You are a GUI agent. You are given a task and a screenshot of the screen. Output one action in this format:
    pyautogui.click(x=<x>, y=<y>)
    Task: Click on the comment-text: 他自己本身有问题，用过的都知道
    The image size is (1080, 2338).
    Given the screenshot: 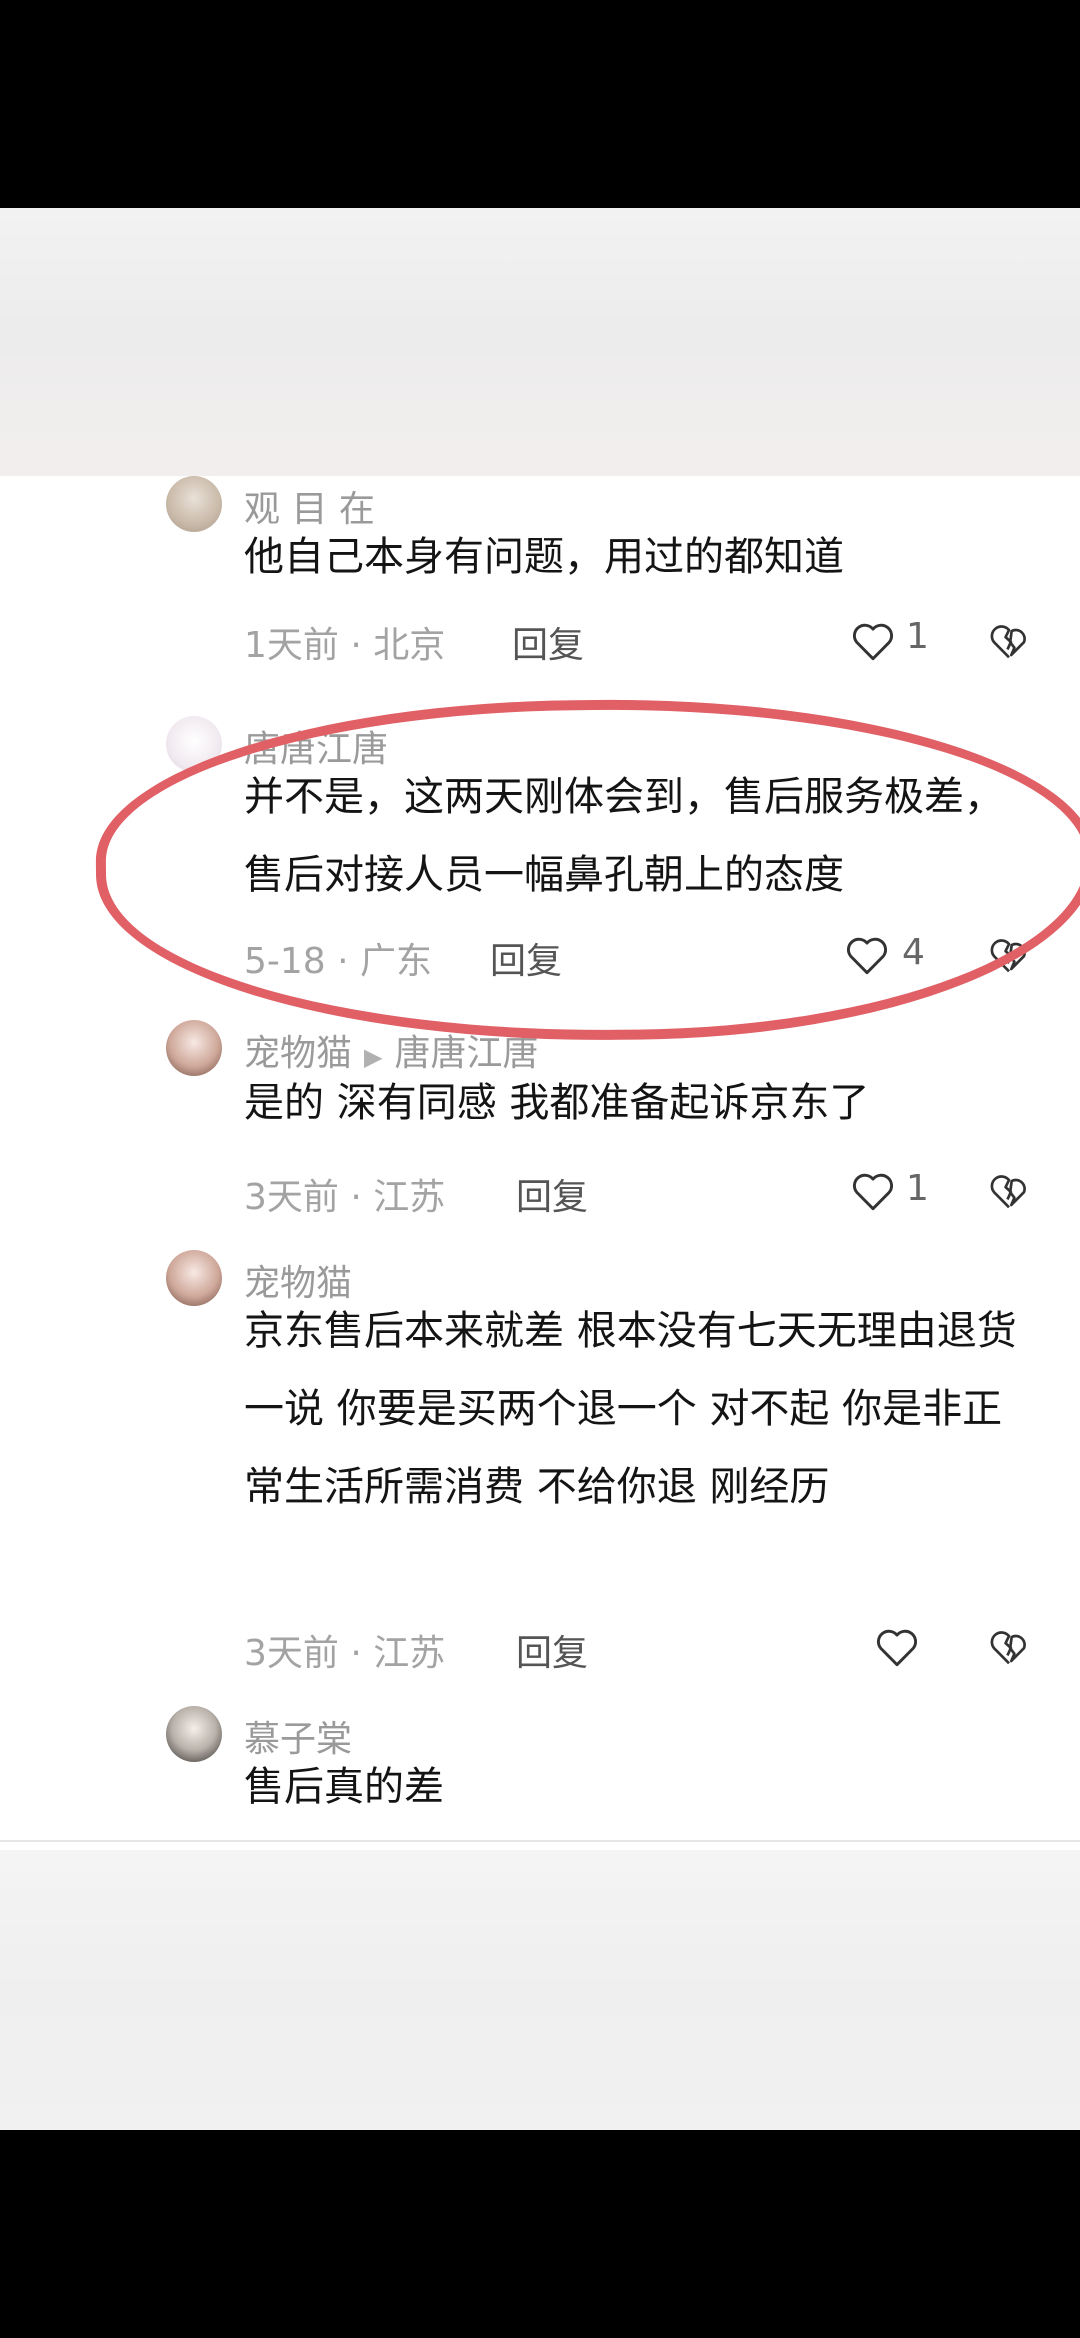 What is the action you would take?
    pyautogui.click(x=544, y=557)
    